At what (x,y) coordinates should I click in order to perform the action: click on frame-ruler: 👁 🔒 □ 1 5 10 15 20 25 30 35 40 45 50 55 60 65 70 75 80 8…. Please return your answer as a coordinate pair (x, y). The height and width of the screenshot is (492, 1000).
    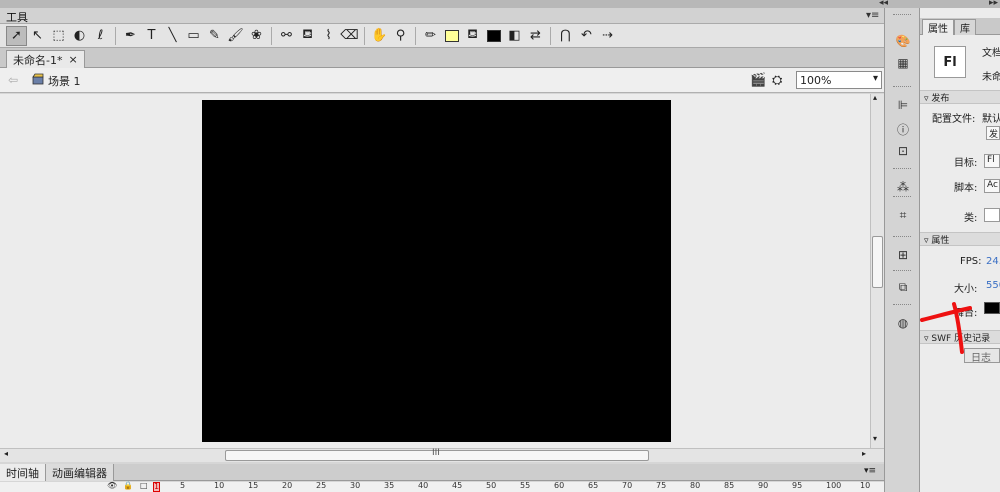
    Looking at the image, I should click on (442, 486).